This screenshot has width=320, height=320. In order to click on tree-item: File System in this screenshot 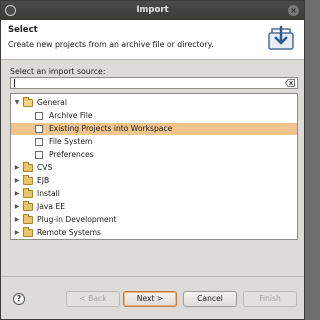, I will do `click(154, 142)`.